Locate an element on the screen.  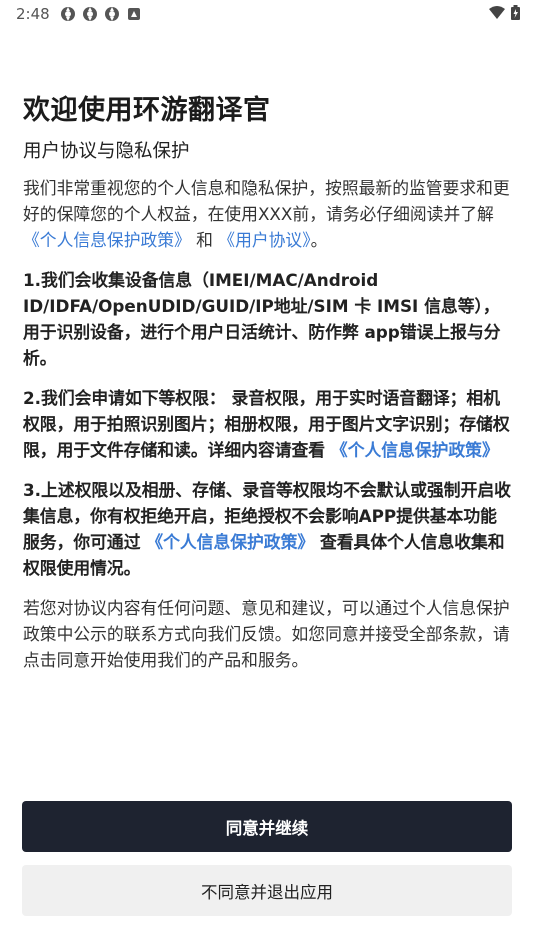
page-subtitle: 用户协议与隐私保护 is located at coordinates (106, 151).